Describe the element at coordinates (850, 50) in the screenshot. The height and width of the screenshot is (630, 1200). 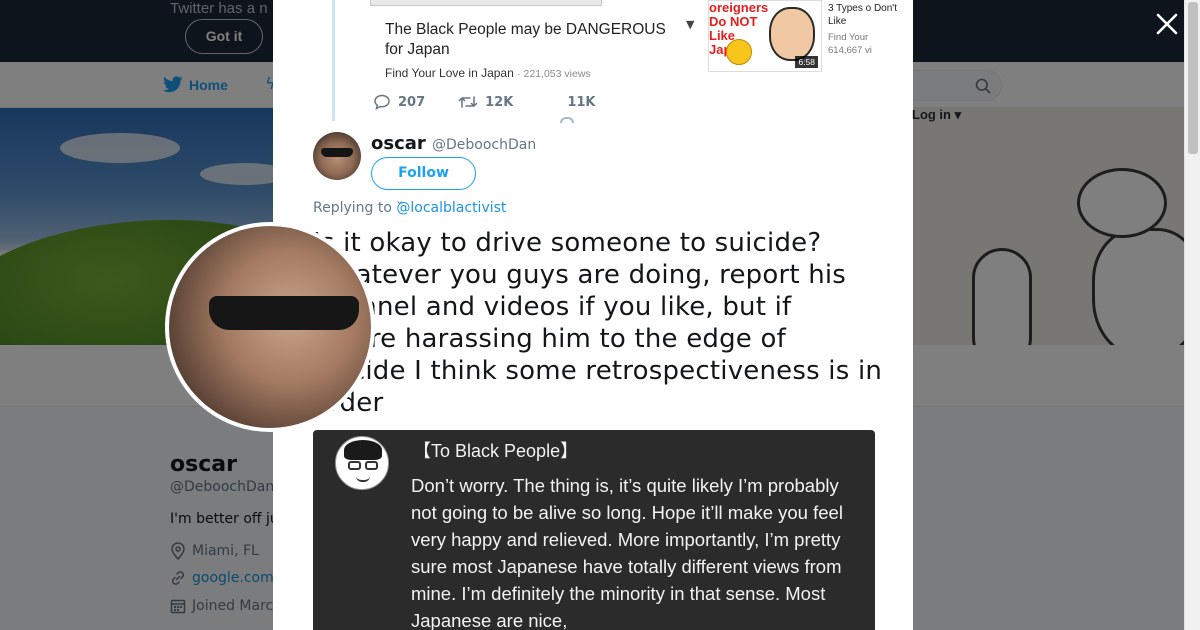
I see `related-video-views: 614,667 vi` at that location.